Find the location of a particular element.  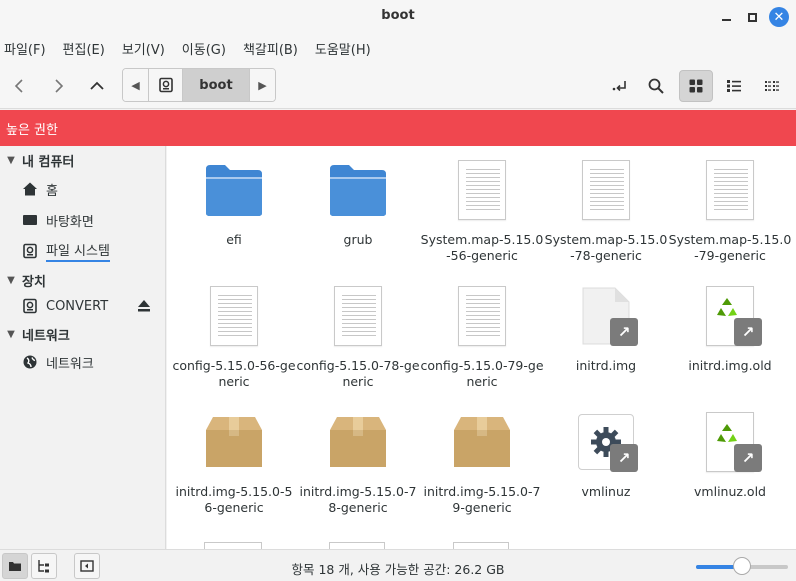

back-arrow-icon is located at coordinates (18, 86).